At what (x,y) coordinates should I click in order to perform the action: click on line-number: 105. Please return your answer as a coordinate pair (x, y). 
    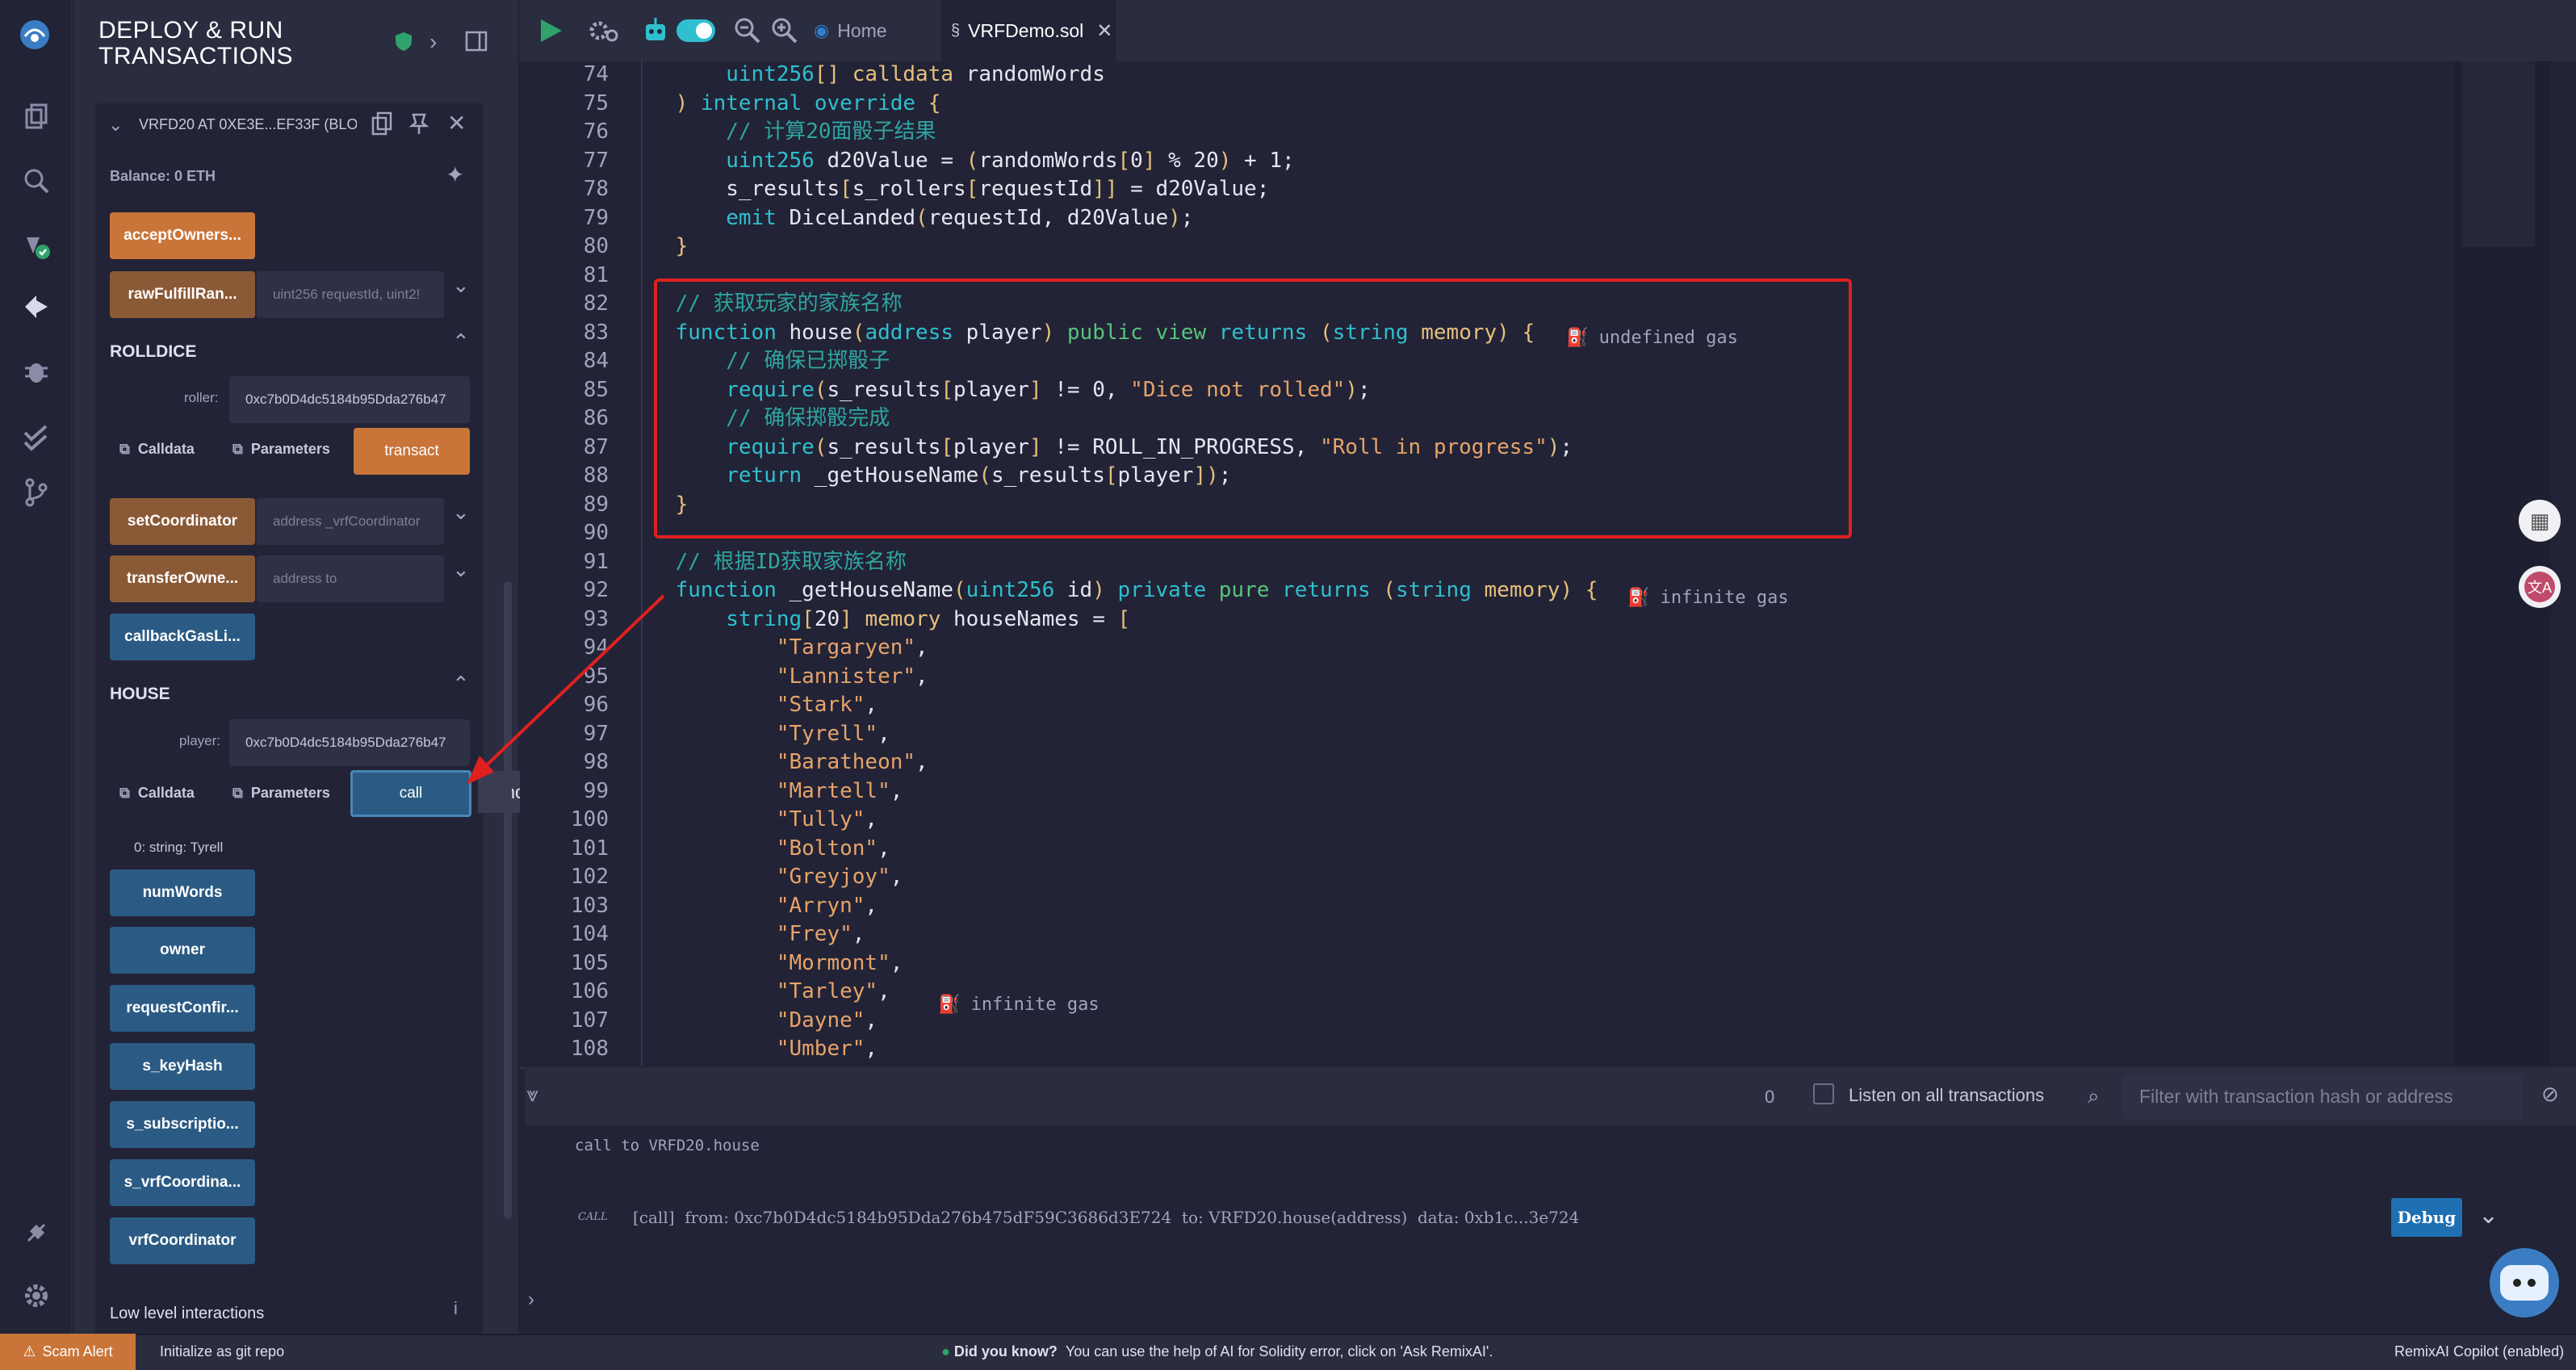
    Looking at the image, I should click on (590, 962).